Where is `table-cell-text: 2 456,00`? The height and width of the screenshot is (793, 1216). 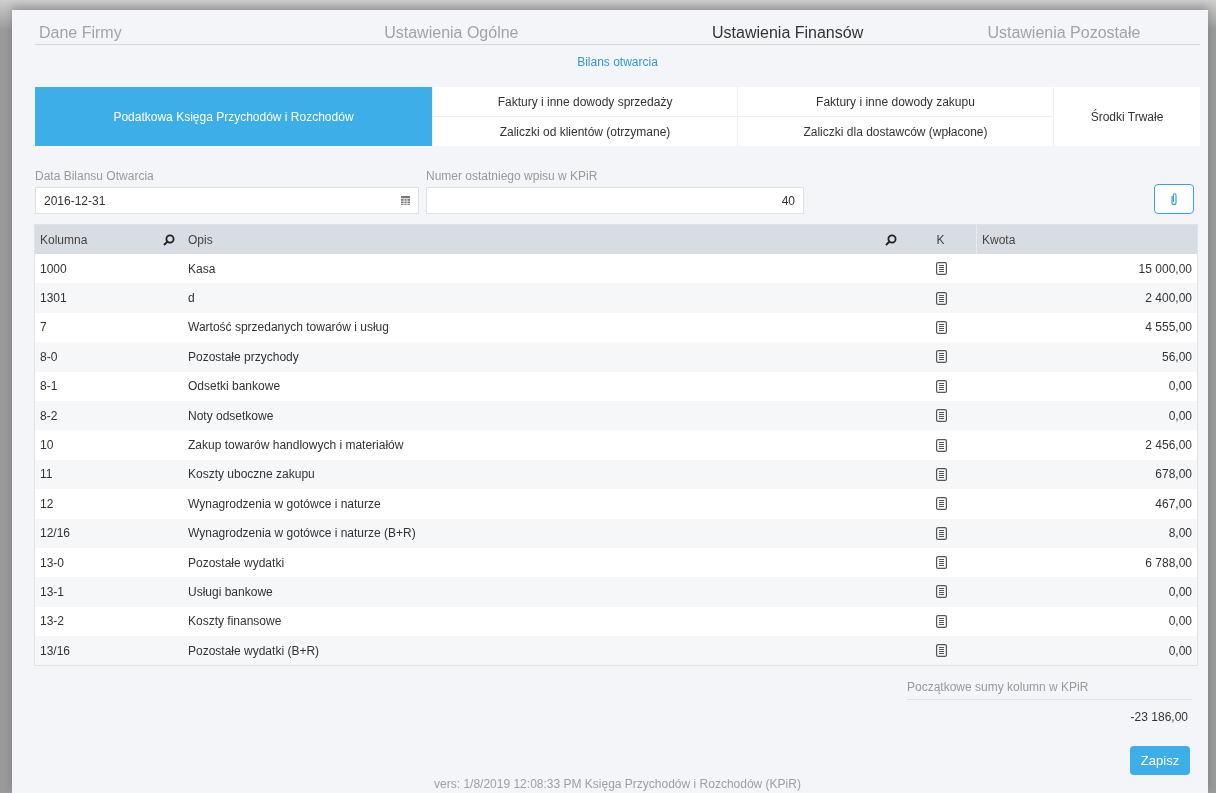 table-cell-text: 2 456,00 is located at coordinates (1168, 446).